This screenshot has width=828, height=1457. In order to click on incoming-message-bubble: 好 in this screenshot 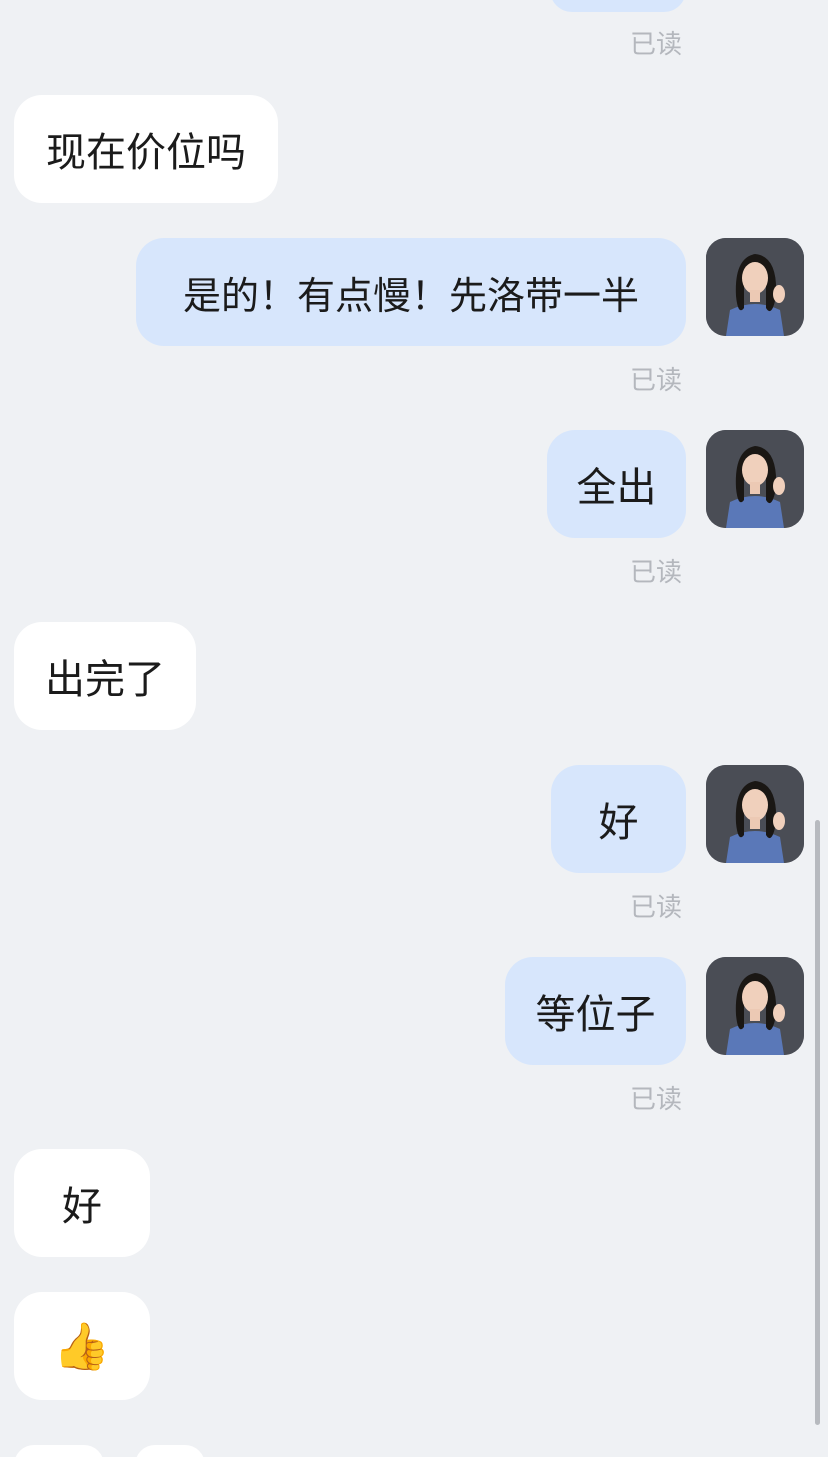, I will do `click(82, 1203)`.